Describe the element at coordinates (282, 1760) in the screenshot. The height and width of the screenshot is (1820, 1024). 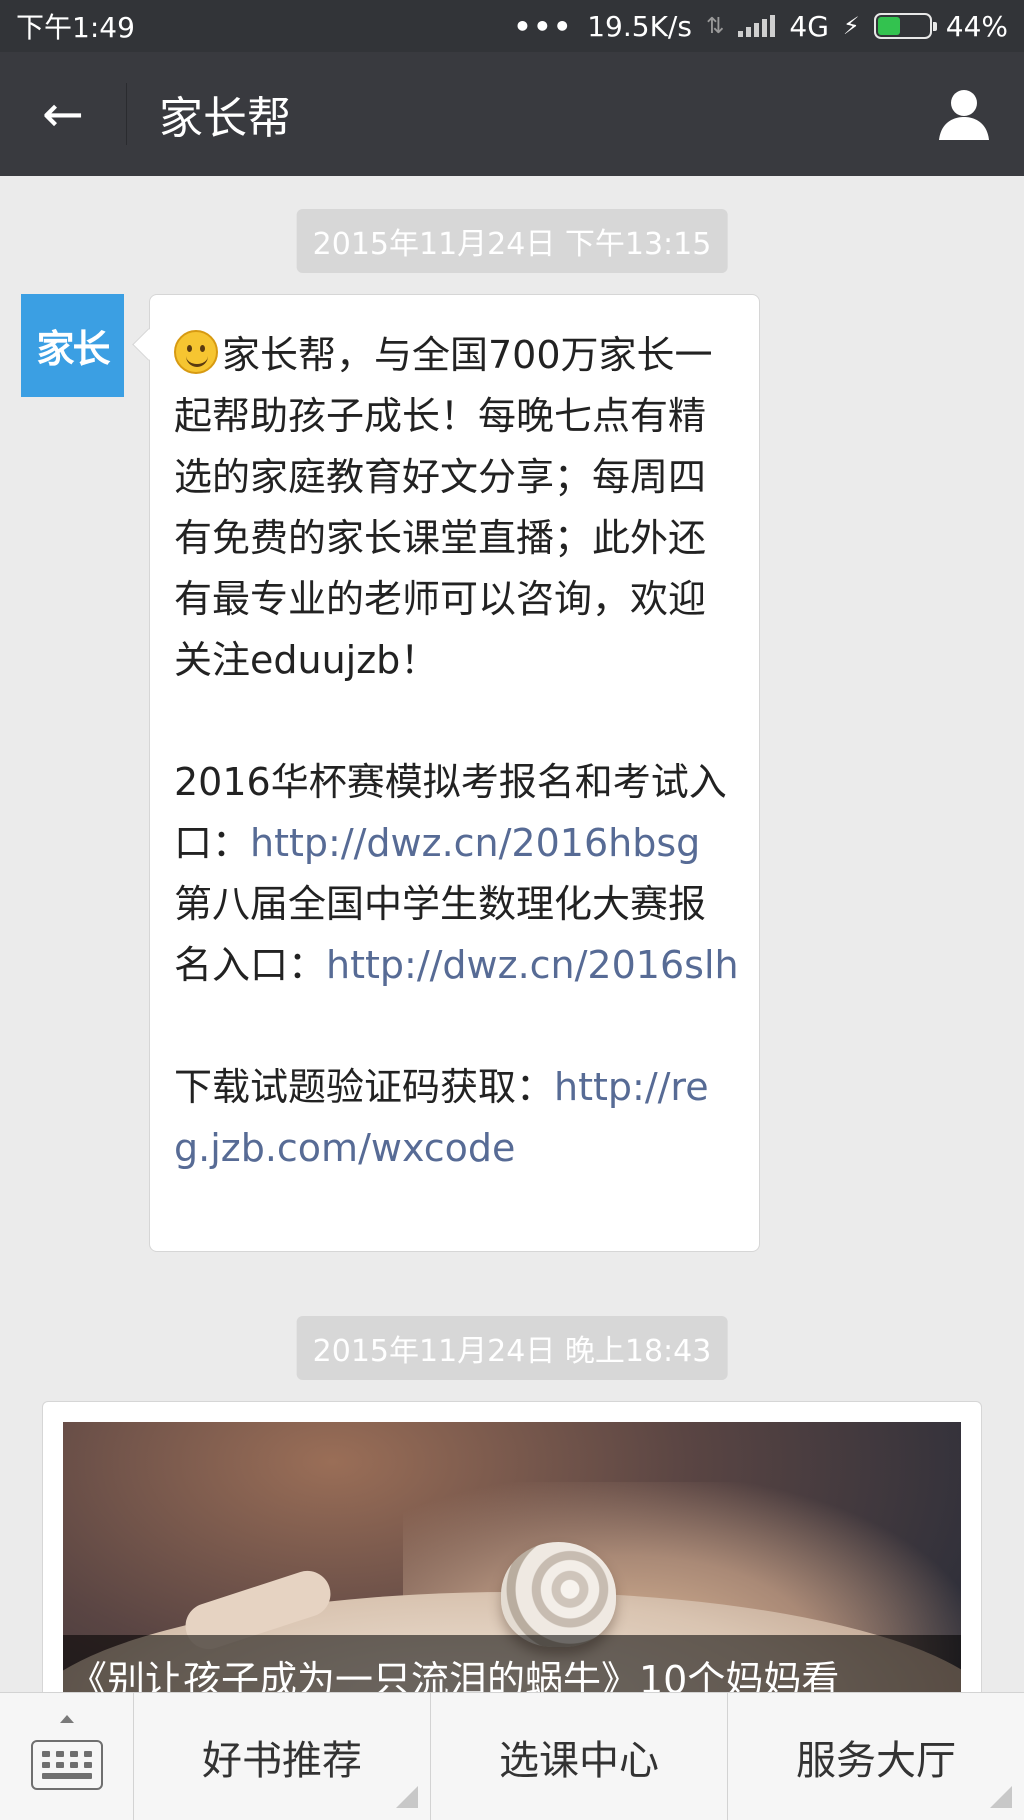
I see `menu-good-books-label: 好书推荐` at that location.